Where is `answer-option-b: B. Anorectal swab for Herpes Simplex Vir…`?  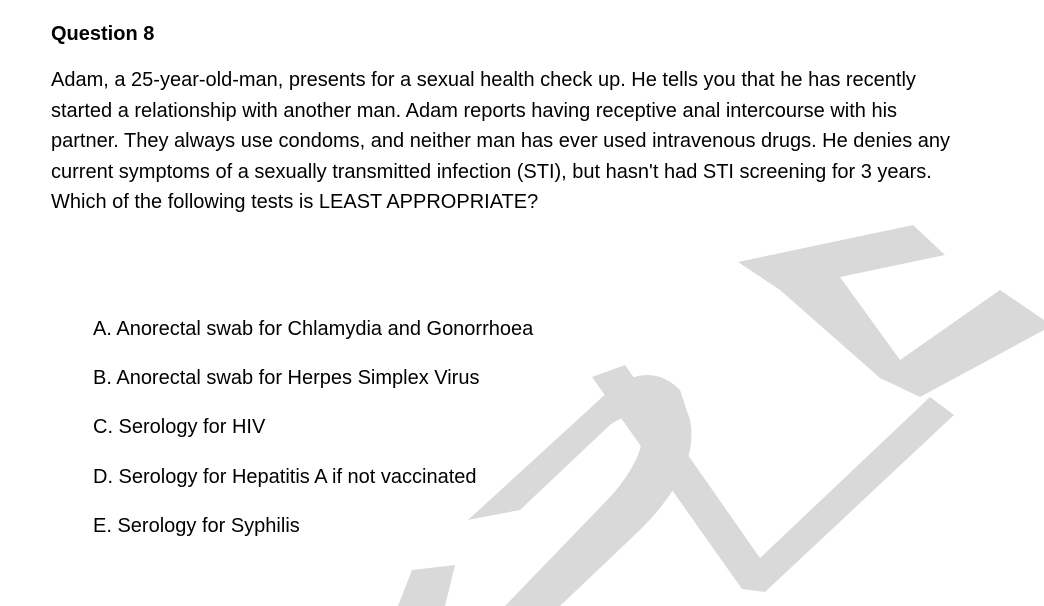
answer-option-b: B. Anorectal swab for Herpes Simplex Vir… is located at coordinates (313, 387).